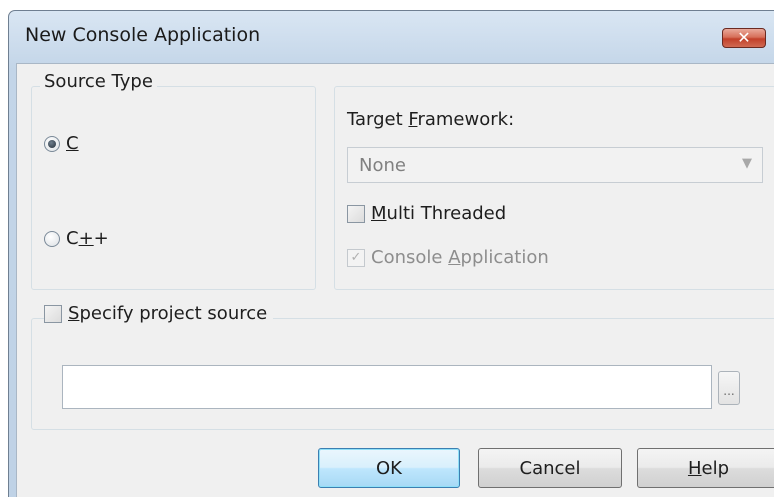  I want to click on radio-c-button, so click(52, 143).